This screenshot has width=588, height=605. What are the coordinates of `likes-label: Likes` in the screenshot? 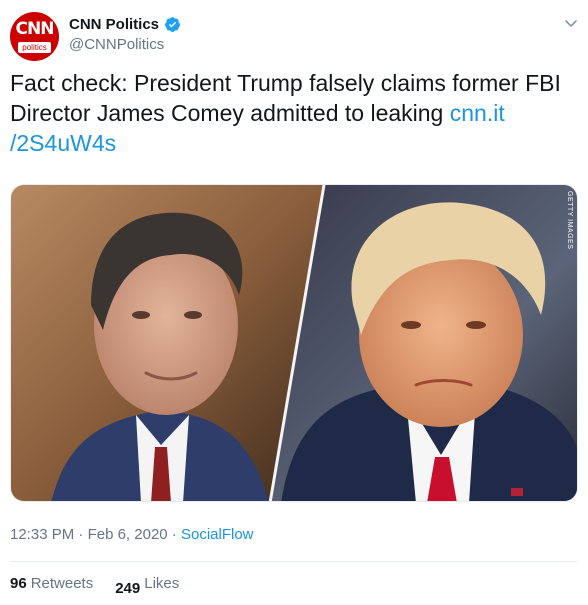 It's located at (162, 583).